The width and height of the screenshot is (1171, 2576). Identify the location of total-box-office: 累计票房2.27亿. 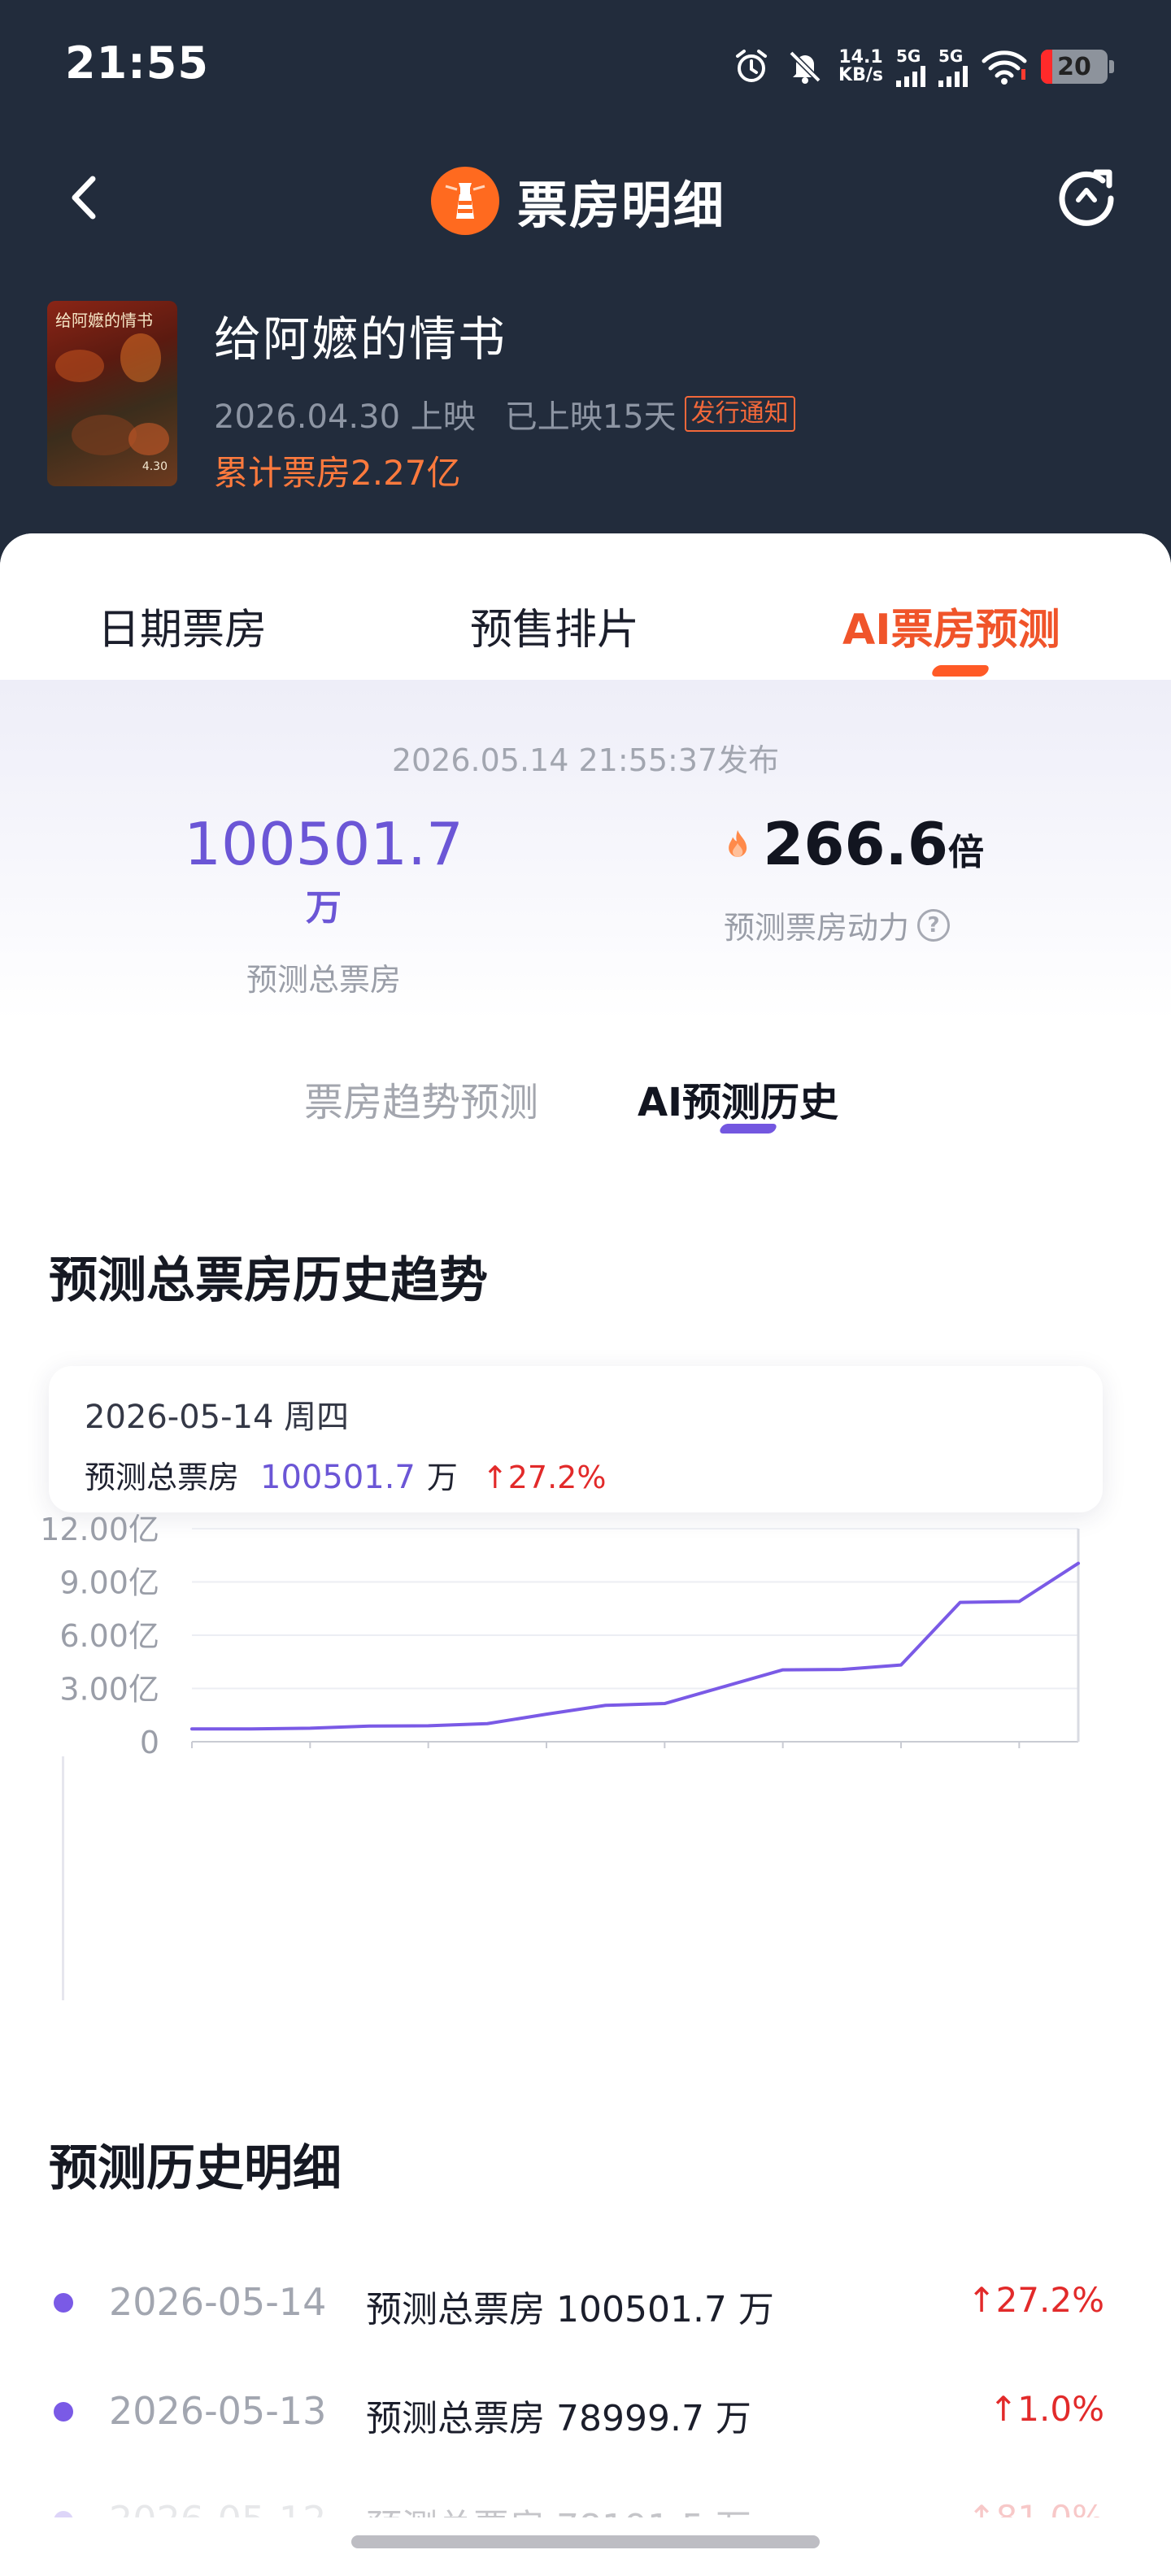
(337, 473).